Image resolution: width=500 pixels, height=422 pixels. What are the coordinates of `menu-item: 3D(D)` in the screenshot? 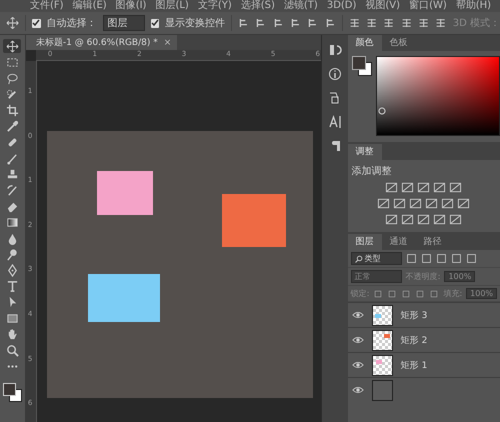 It's located at (341, 6).